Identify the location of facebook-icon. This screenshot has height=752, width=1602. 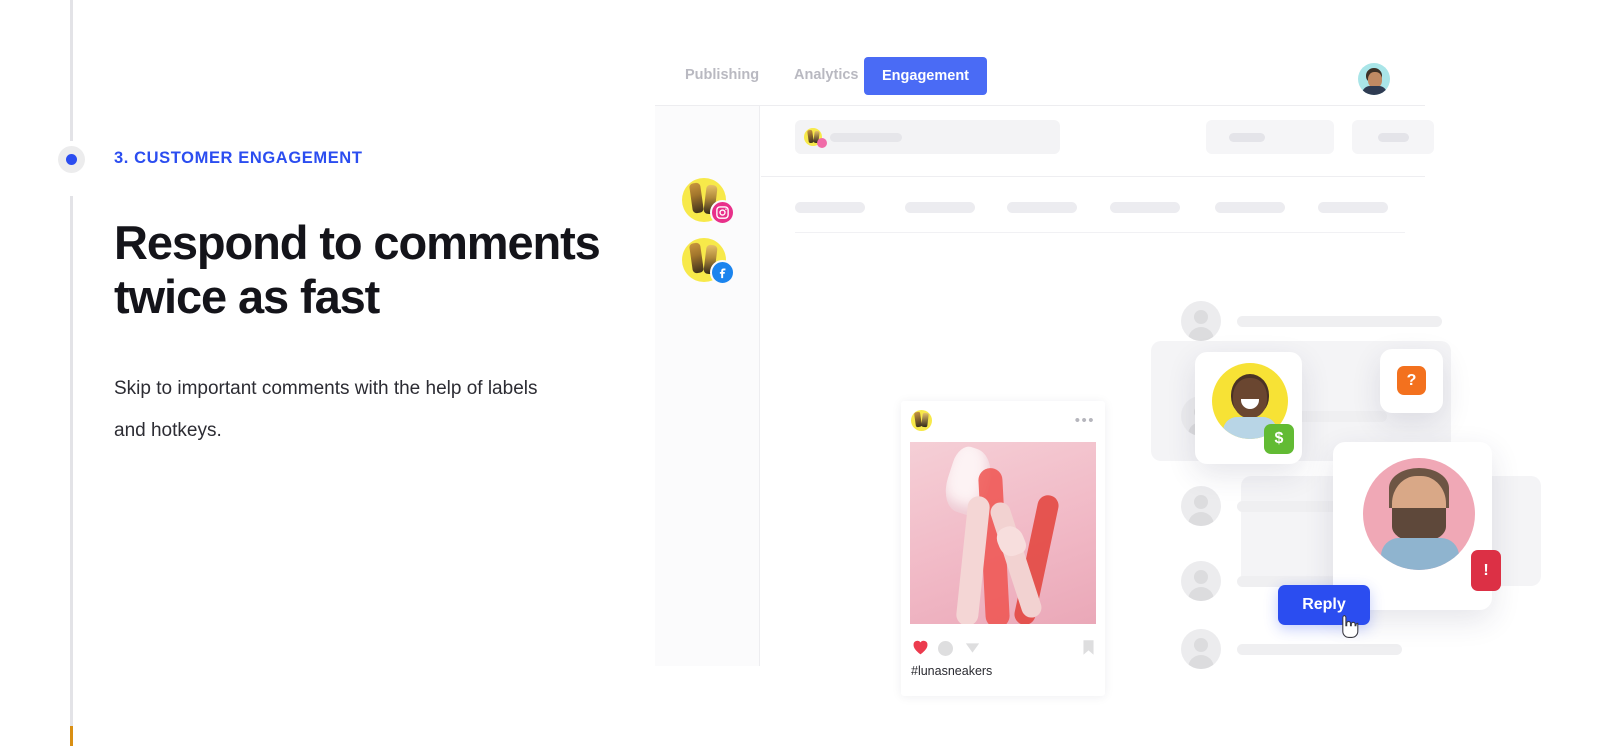
(722, 272).